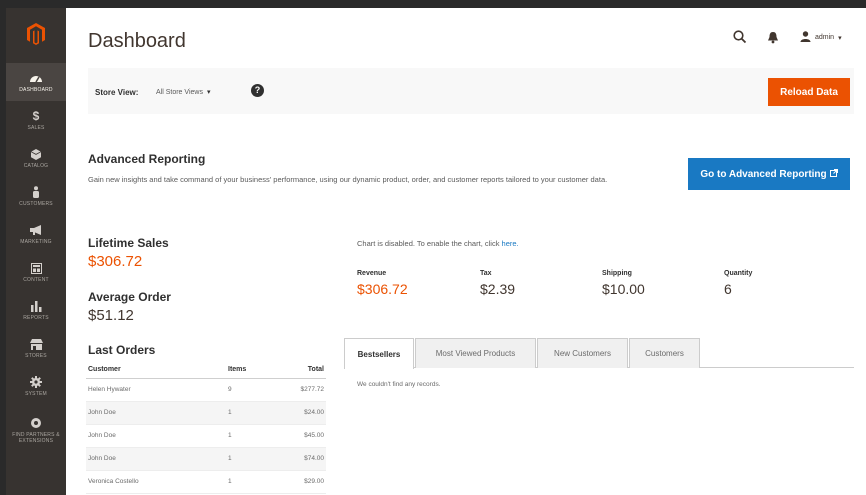 This screenshot has width=866, height=495. Describe the element at coordinates (257, 90) in the screenshot. I see `help-icon: ?` at that location.